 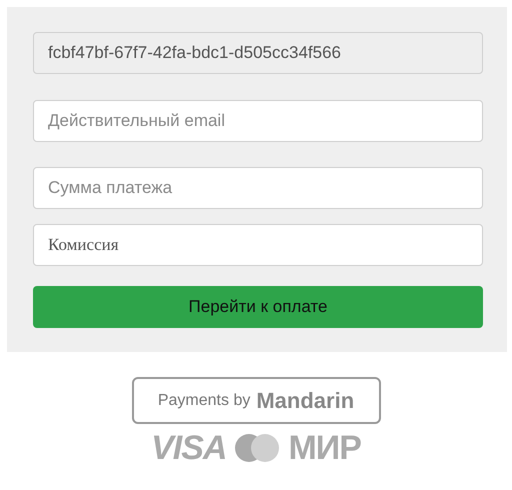 What do you see at coordinates (257, 448) in the screenshot?
I see `mastercard-icon` at bounding box center [257, 448].